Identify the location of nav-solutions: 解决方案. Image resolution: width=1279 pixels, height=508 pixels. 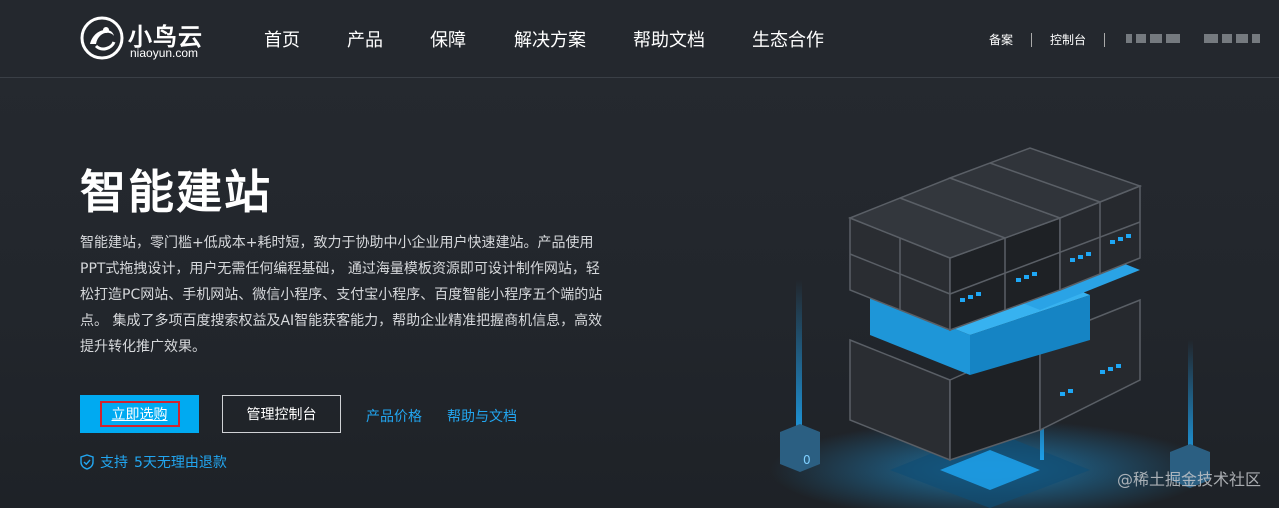
(550, 39).